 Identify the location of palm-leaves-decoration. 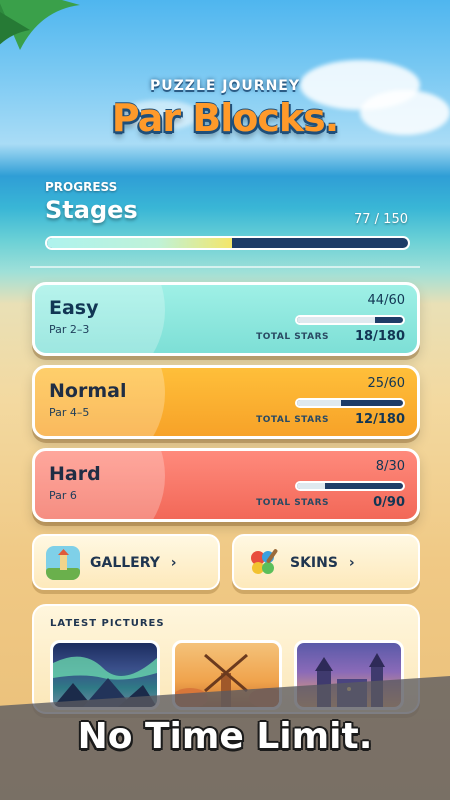
(40, 25).